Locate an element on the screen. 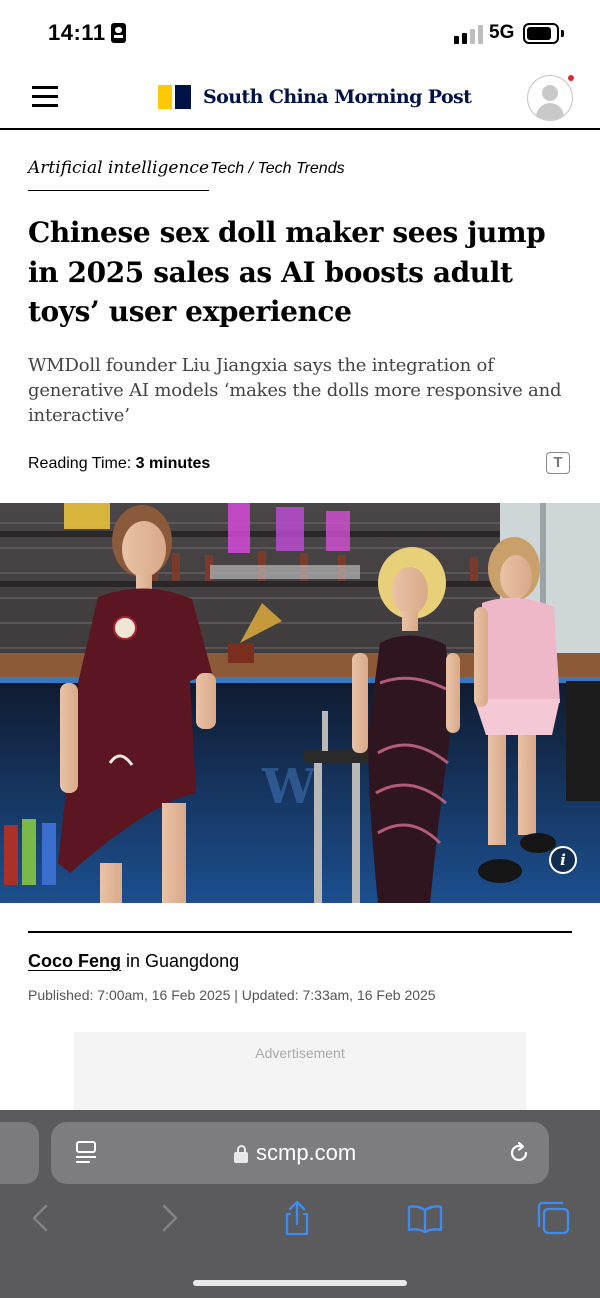  hamburger-menu-icon is located at coordinates (45, 97).